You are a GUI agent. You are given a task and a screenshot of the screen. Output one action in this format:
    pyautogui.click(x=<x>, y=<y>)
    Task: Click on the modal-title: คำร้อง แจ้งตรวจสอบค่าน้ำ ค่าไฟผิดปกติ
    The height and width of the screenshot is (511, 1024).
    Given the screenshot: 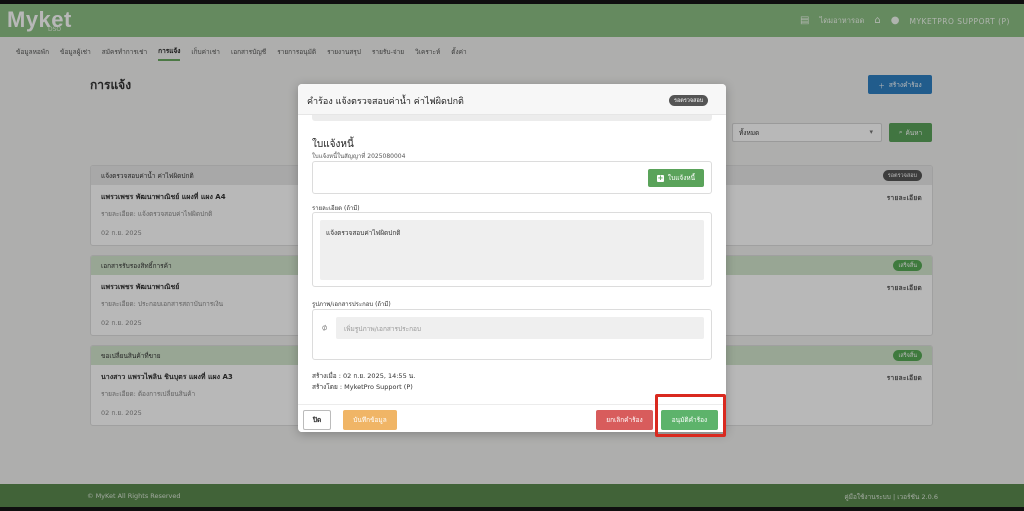 What is the action you would take?
    pyautogui.click(x=385, y=102)
    